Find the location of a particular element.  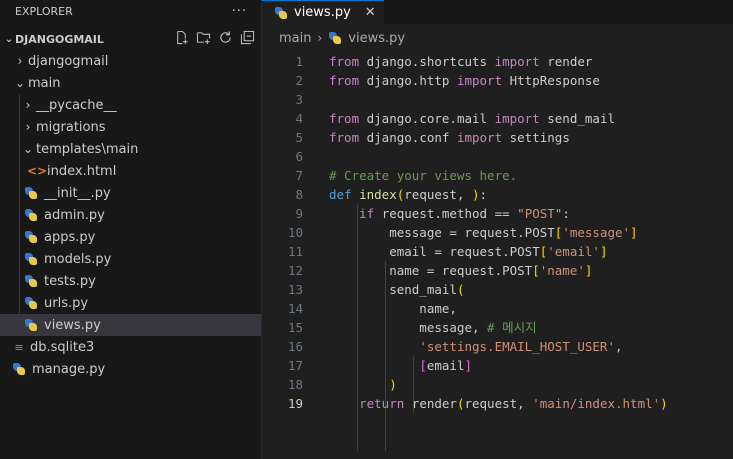

workspace-folder: ⌄ DJANGOGMAIL is located at coordinates (130, 39).